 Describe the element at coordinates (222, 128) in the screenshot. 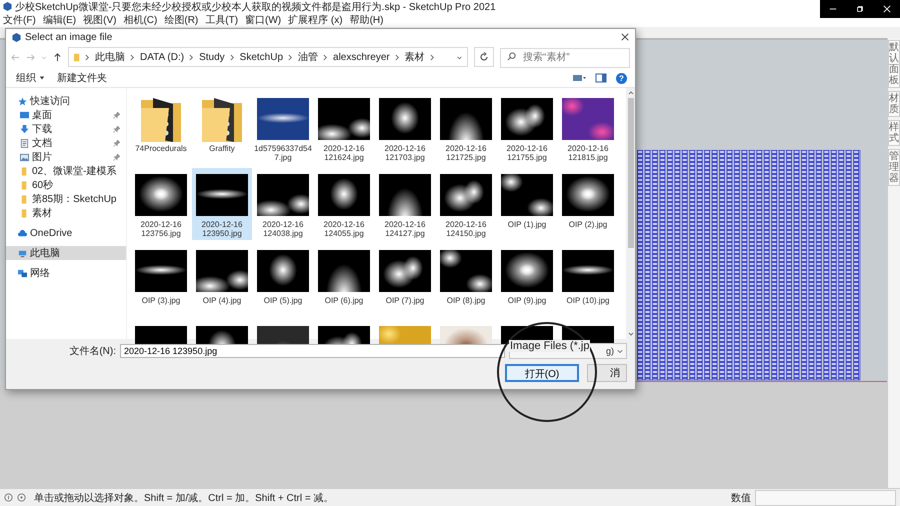

I see `file-item: Graffity` at that location.